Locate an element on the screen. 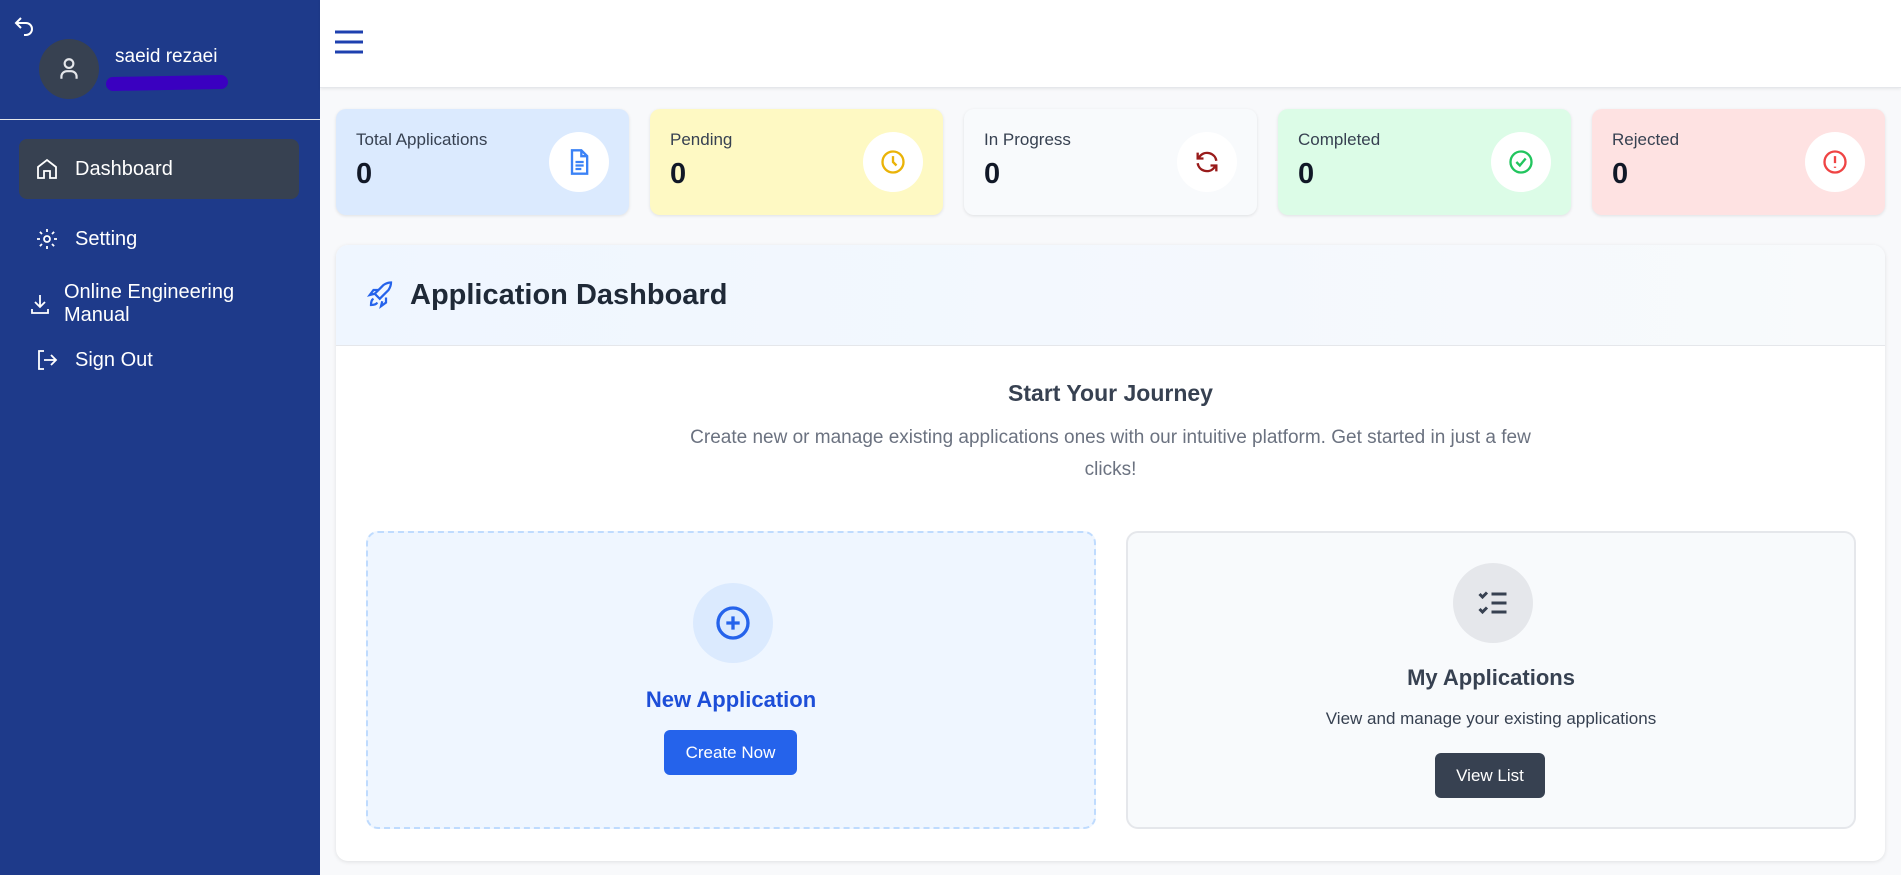 The image size is (1901, 875). user-icon is located at coordinates (69, 68).